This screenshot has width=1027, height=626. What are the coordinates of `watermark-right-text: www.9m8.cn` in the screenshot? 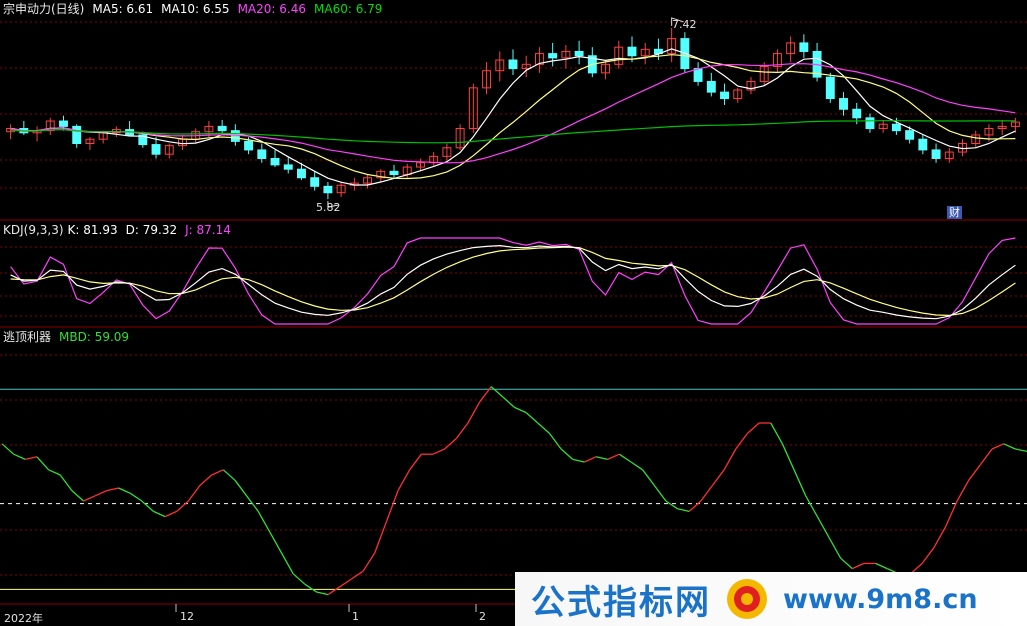 It's located at (880, 599).